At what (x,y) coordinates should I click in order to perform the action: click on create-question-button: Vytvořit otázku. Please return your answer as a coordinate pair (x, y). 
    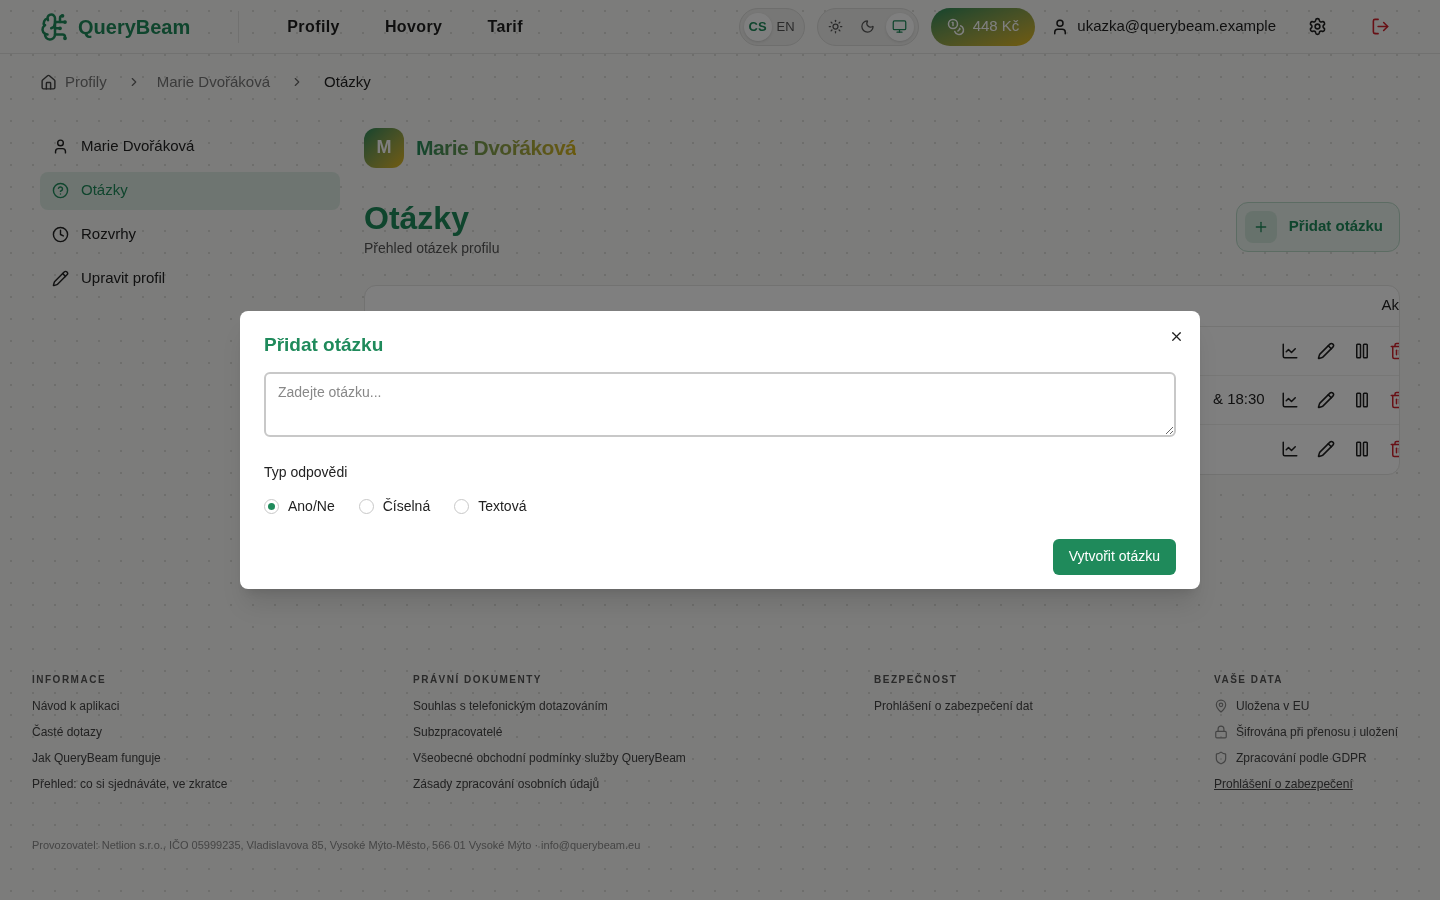
    Looking at the image, I should click on (1114, 556).